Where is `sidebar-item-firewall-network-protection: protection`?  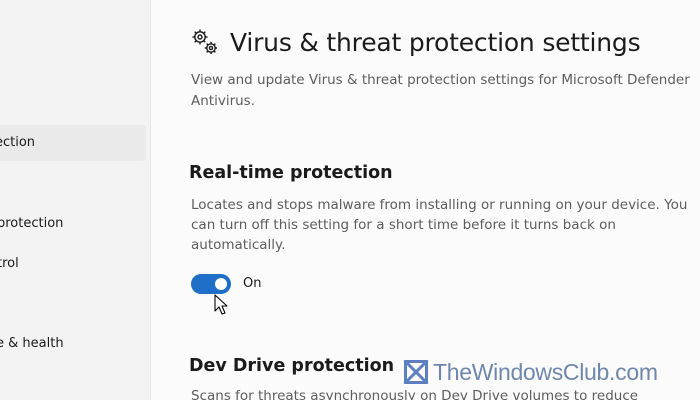
sidebar-item-firewall-network-protection: protection is located at coordinates (73, 224).